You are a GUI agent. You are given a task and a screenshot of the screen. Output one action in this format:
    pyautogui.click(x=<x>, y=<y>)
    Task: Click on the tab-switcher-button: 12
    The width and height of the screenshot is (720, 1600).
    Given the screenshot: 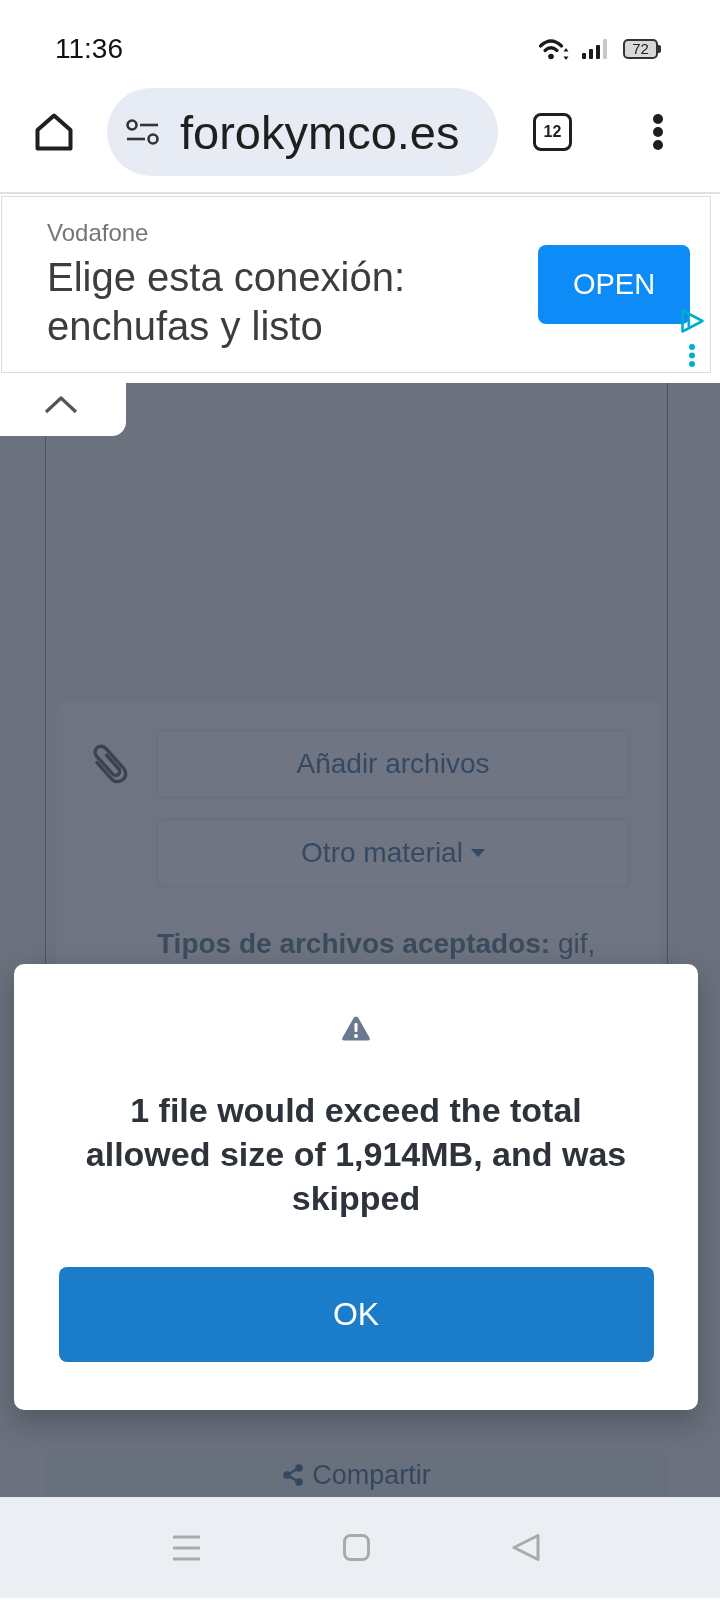 What is the action you would take?
    pyautogui.click(x=552, y=132)
    